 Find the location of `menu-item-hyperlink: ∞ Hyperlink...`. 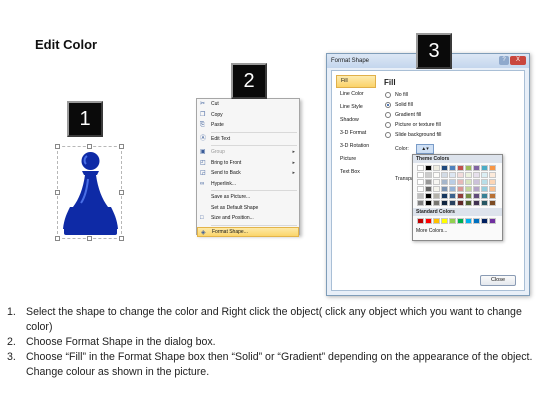

menu-item-hyperlink: ∞ Hyperlink... is located at coordinates (248, 184).